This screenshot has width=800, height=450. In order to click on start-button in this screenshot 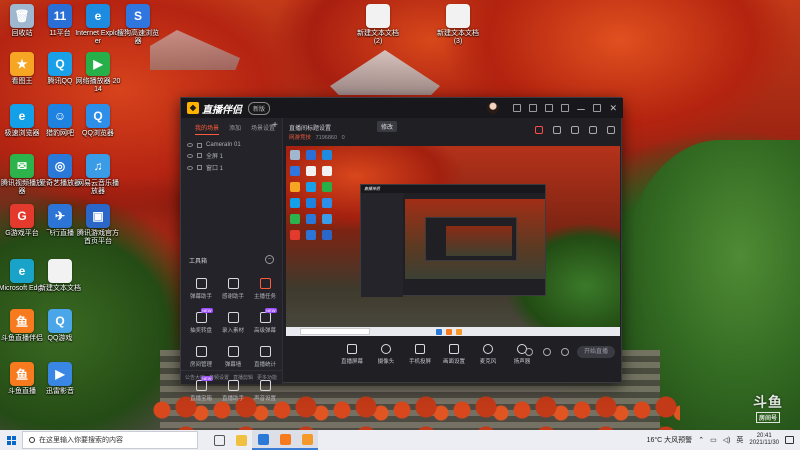, I will do `click(11, 440)`.